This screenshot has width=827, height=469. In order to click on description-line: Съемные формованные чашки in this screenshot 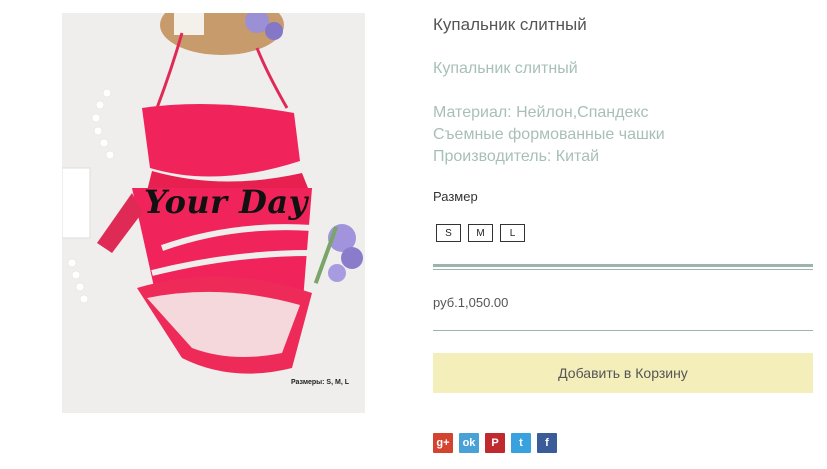, I will do `click(549, 134)`.